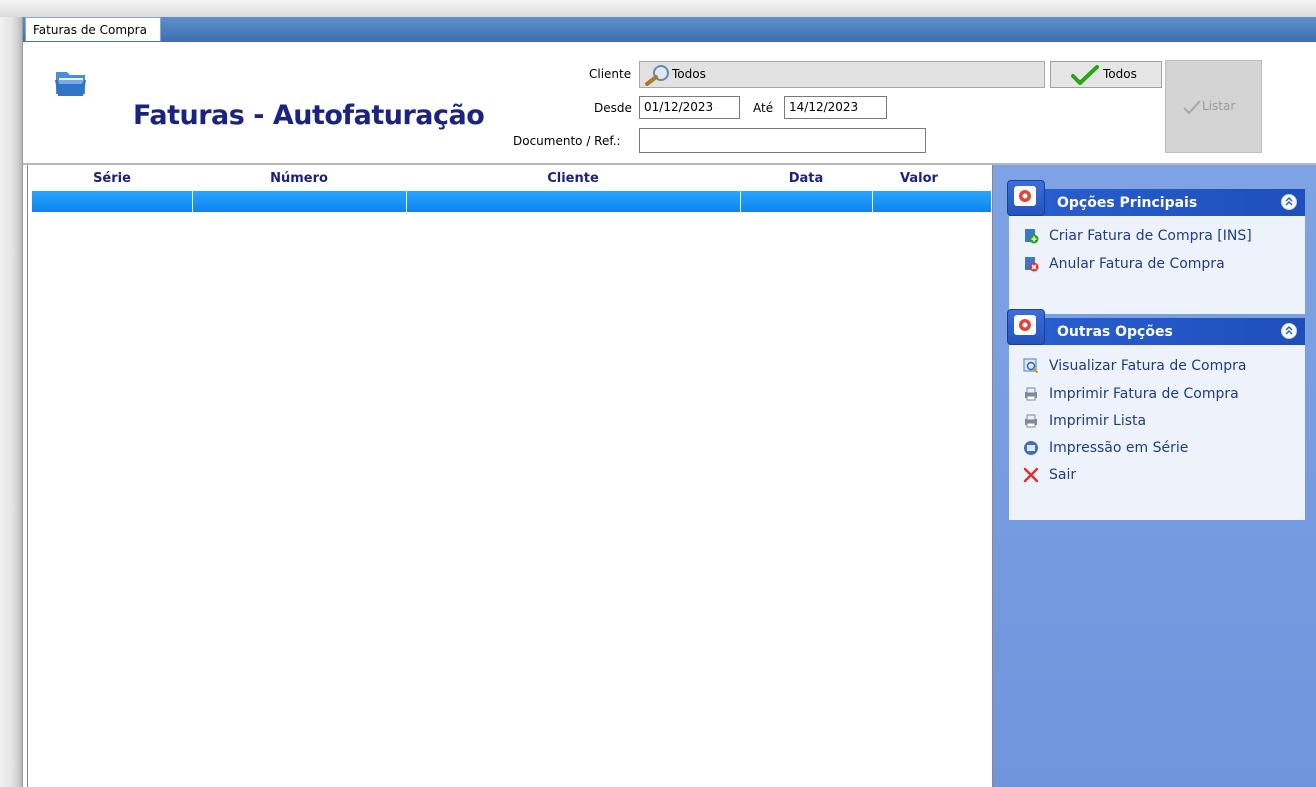 The width and height of the screenshot is (1316, 787). I want to click on menu-item-label: Sair, so click(1063, 475).